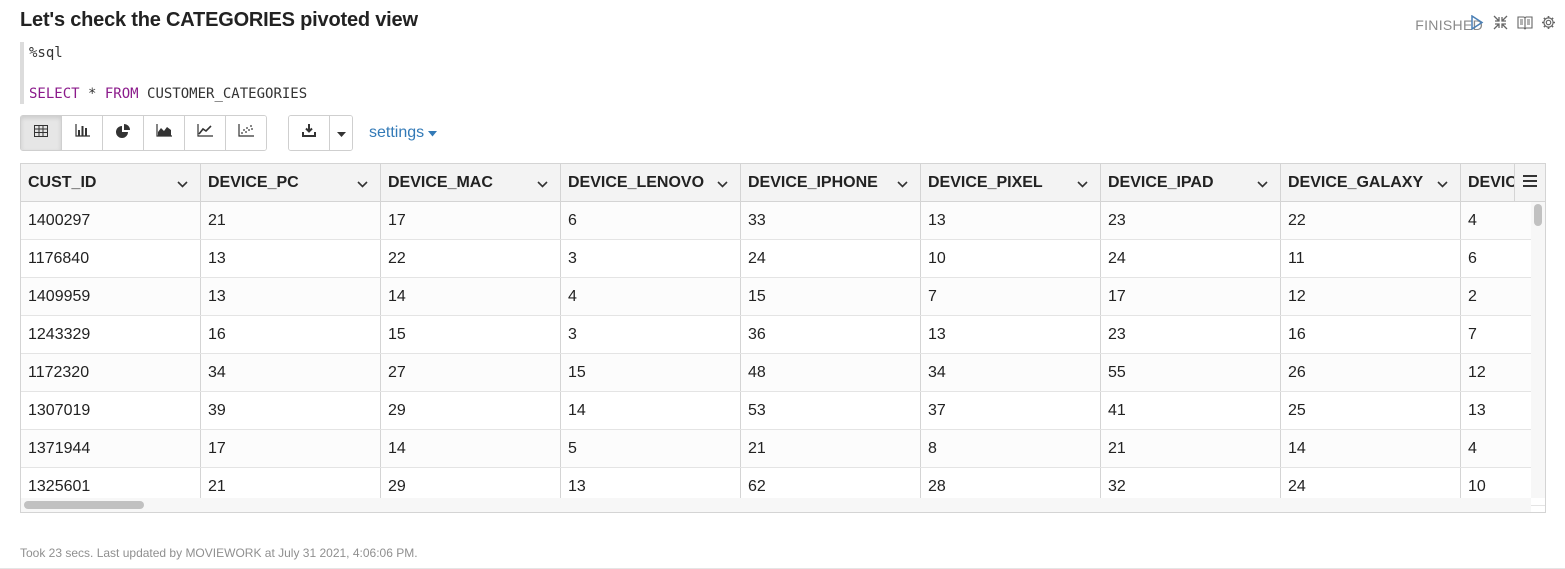  I want to click on table-cell: 1307019, so click(111, 410).